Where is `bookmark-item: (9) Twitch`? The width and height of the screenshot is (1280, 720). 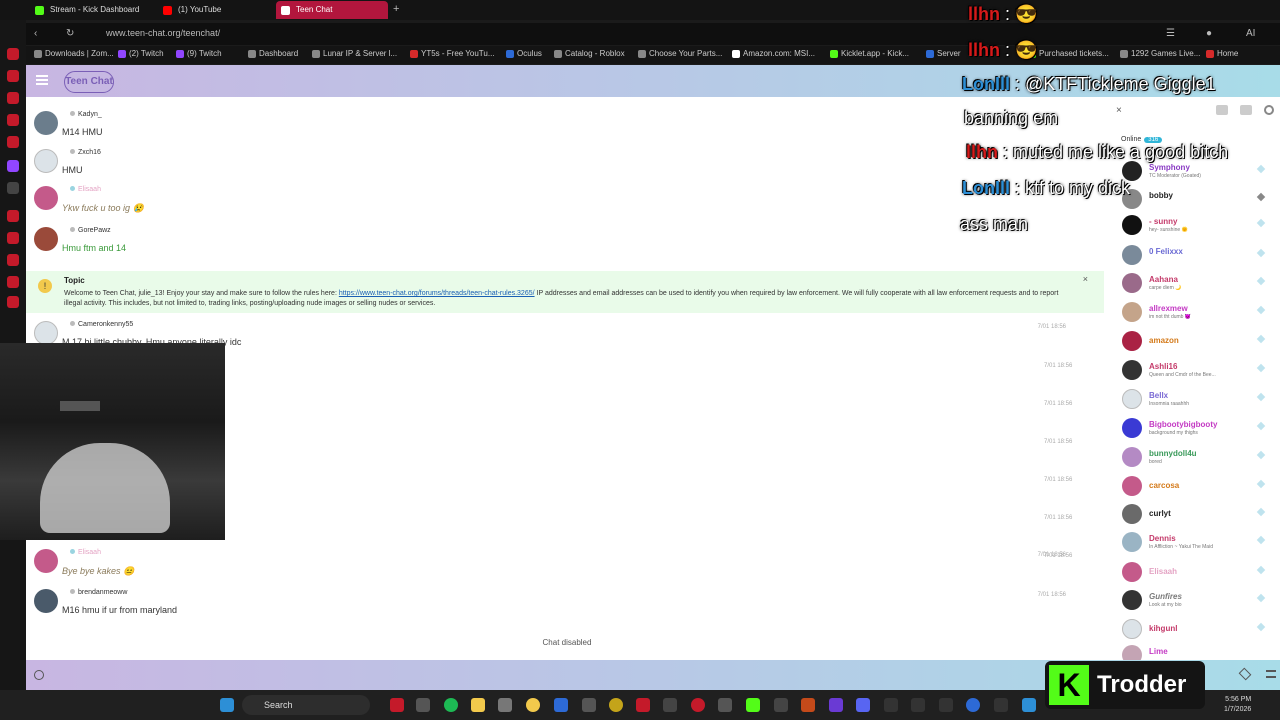
bookmark-item: (9) Twitch is located at coordinates (199, 53).